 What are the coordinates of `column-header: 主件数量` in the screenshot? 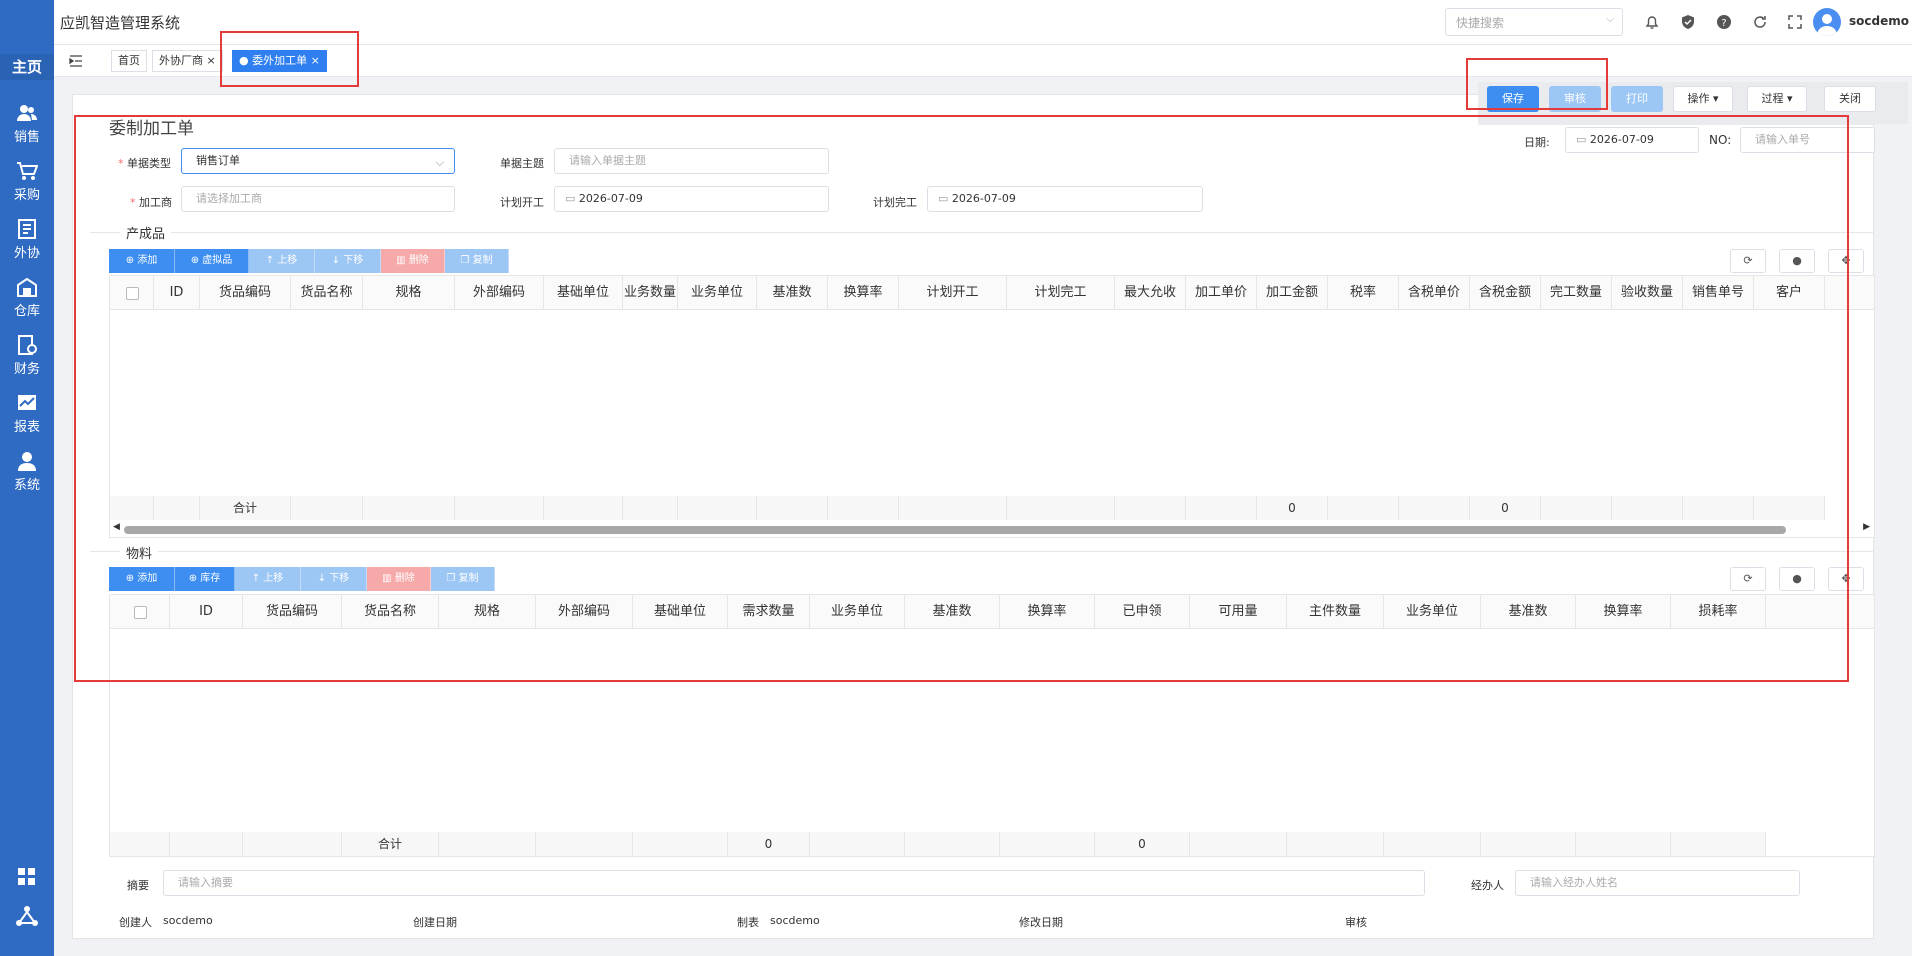 It's located at (1335, 612).